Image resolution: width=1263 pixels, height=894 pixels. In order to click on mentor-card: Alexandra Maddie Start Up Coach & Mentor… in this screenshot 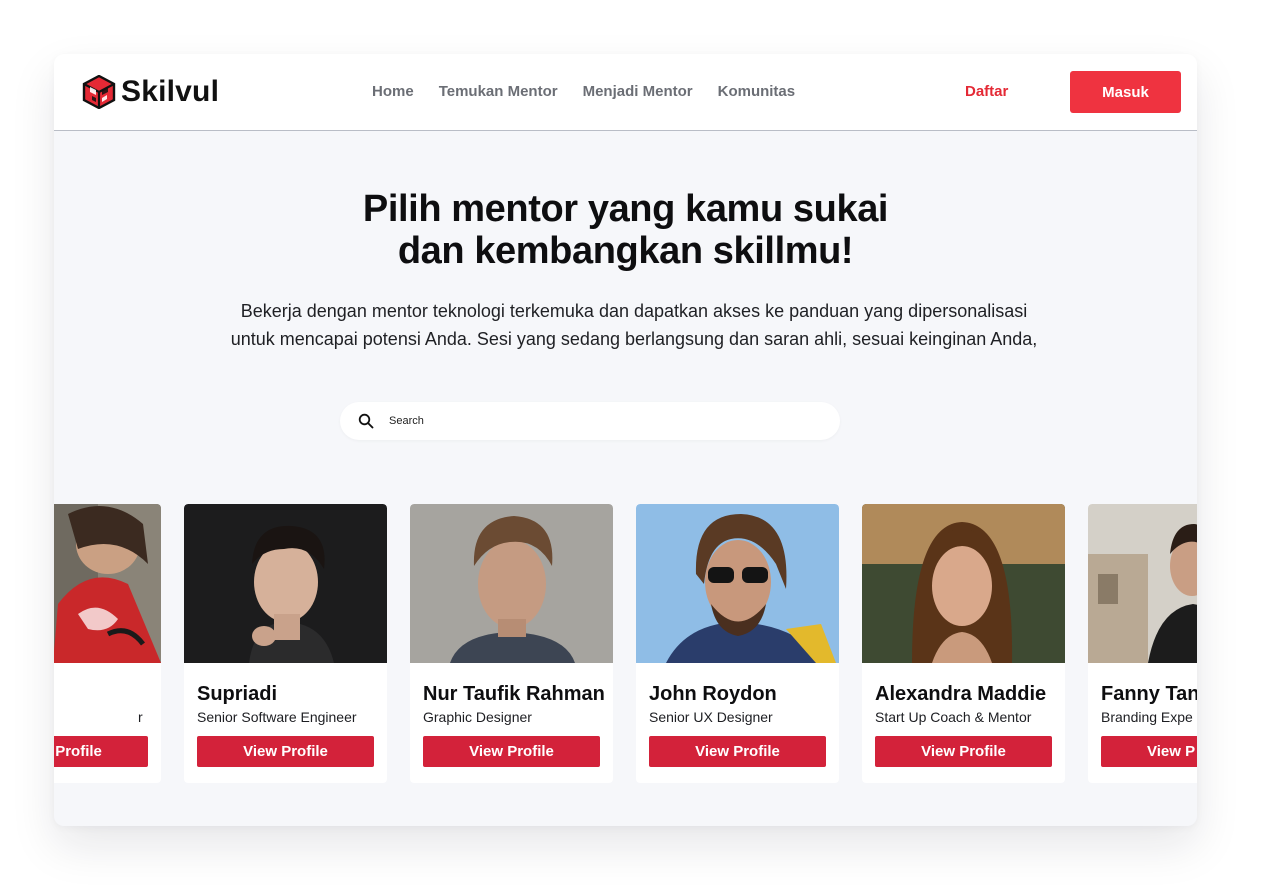, I will do `click(963, 643)`.